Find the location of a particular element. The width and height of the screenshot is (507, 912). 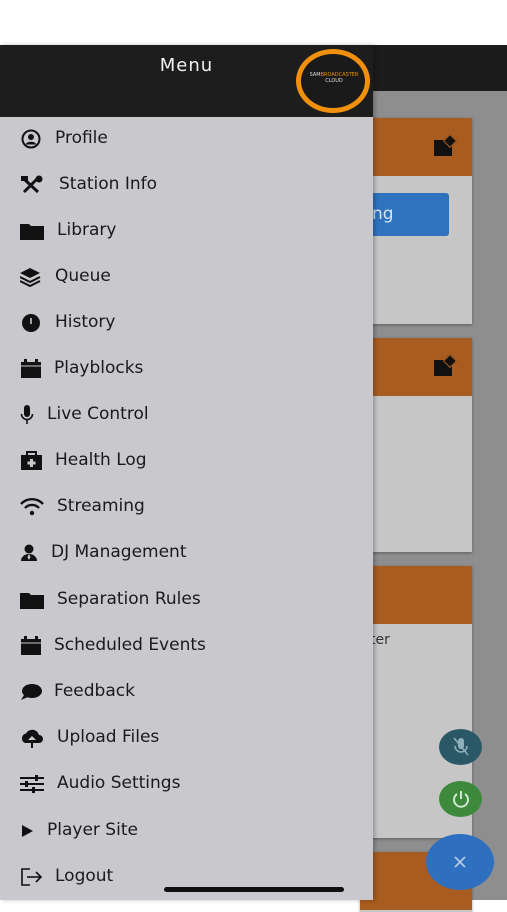

tools-icon is located at coordinates (32, 184).